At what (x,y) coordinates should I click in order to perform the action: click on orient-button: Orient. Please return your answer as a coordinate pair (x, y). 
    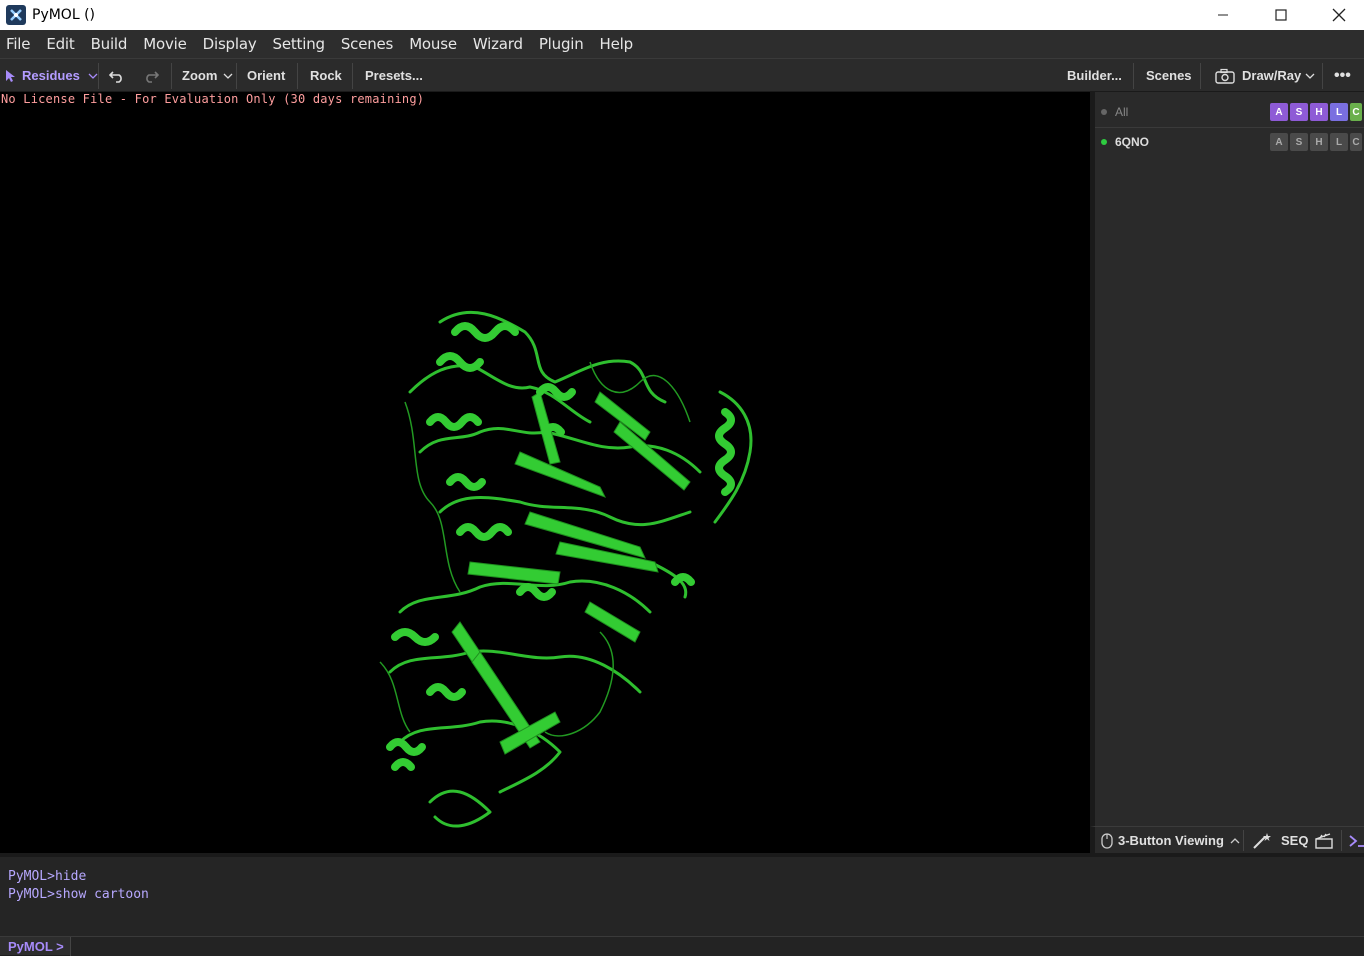
    Looking at the image, I should click on (266, 75).